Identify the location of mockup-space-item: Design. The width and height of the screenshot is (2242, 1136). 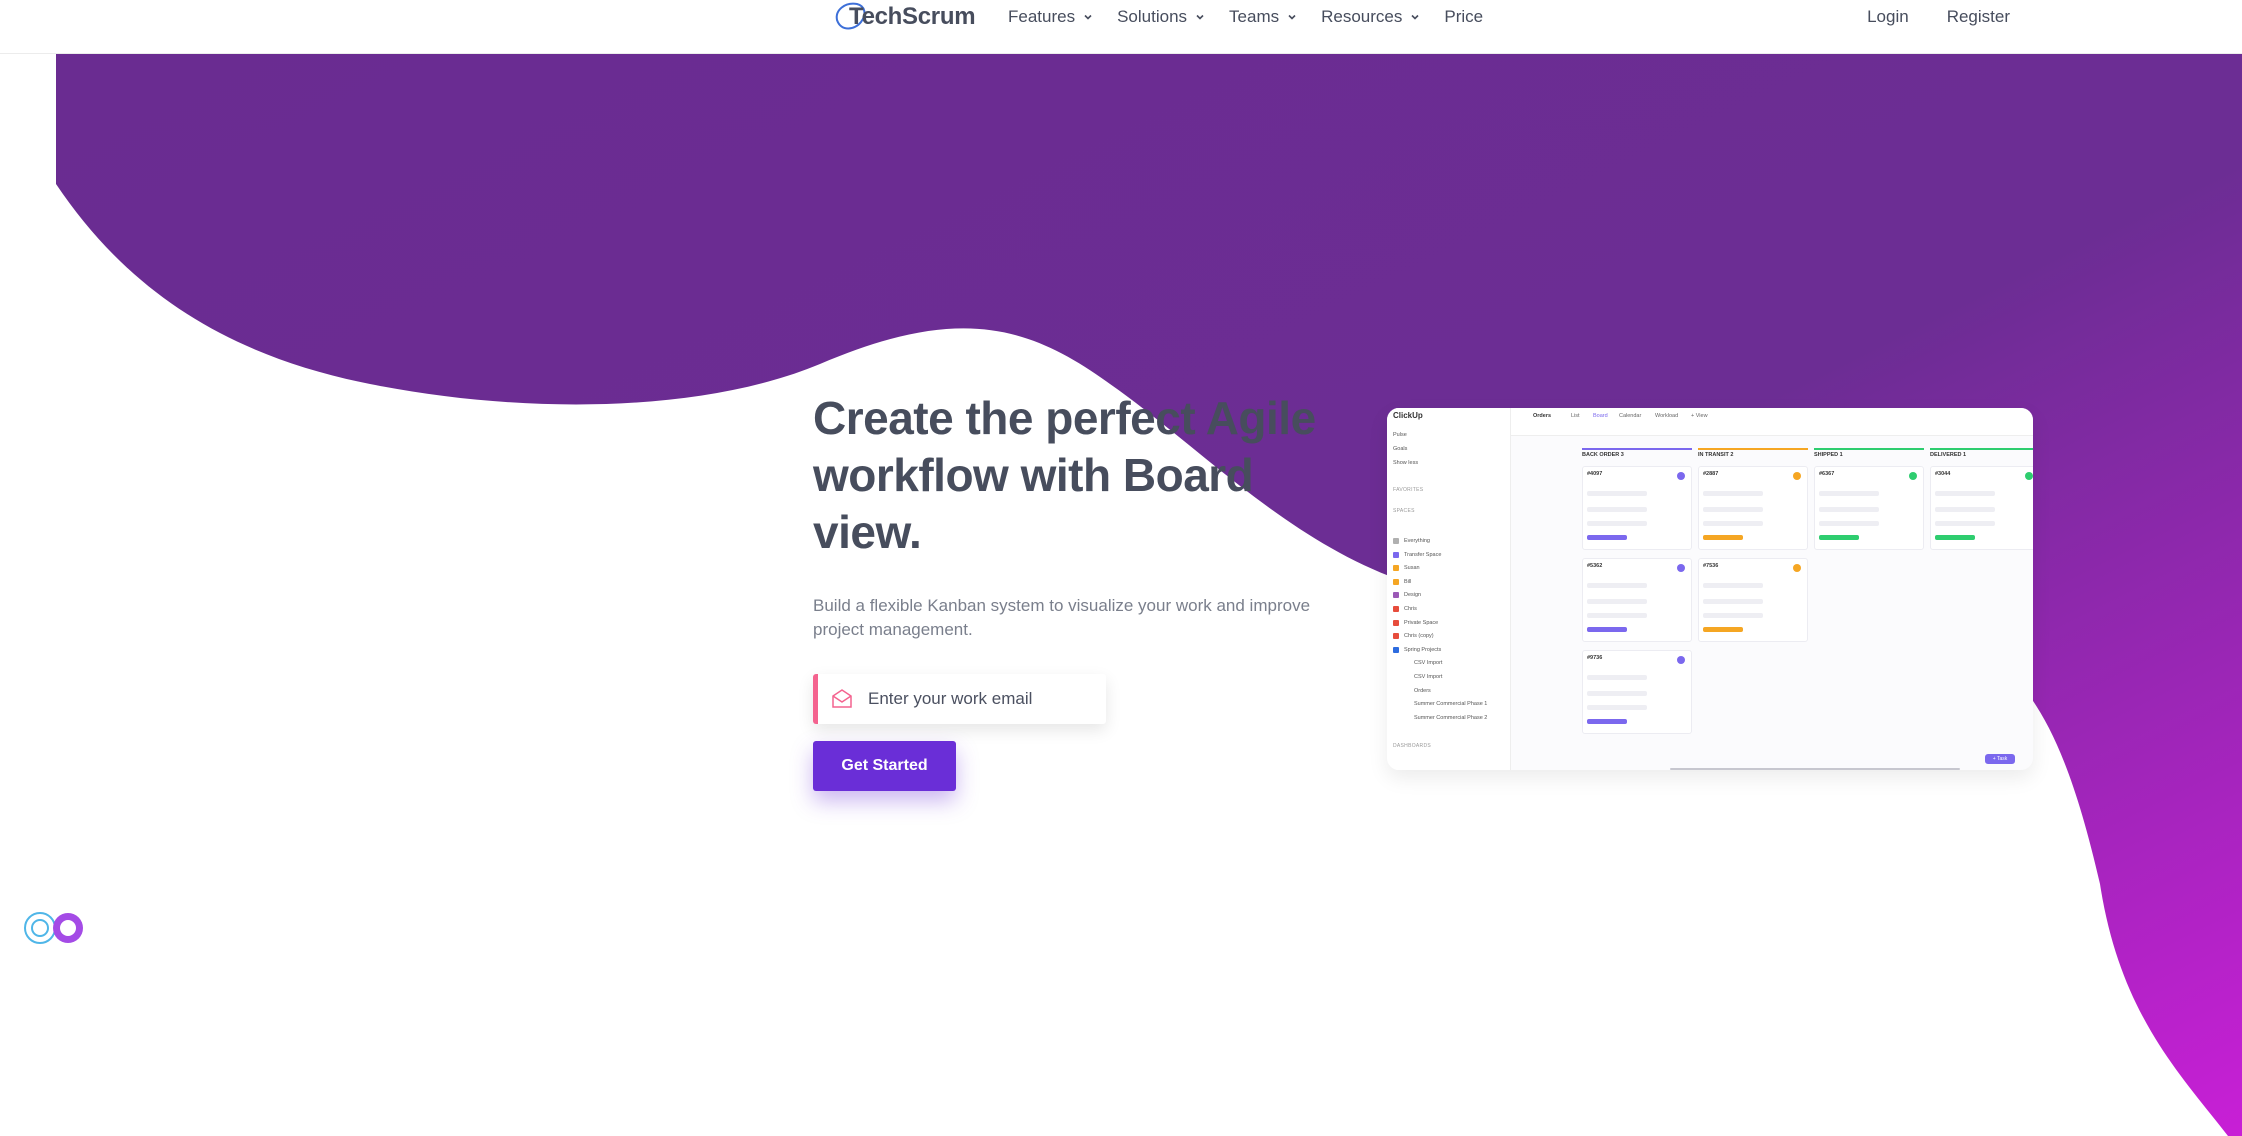
(1407, 595).